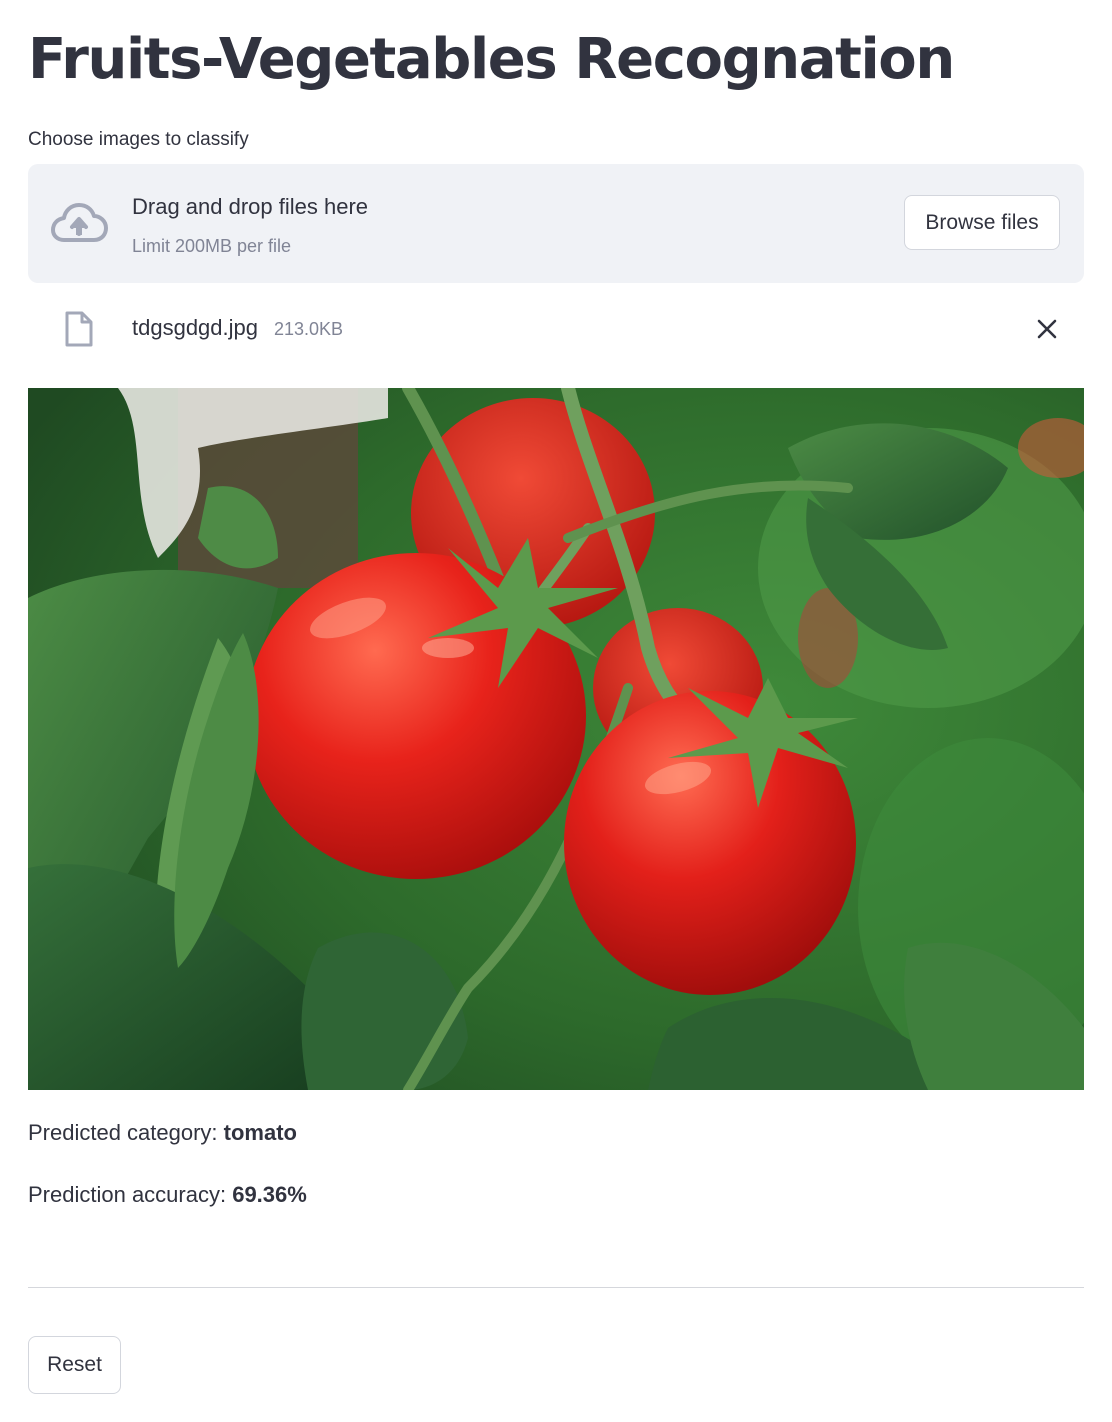 The image size is (1112, 1422). I want to click on dropzone-instructions: Drag and drop files here, so click(250, 206).